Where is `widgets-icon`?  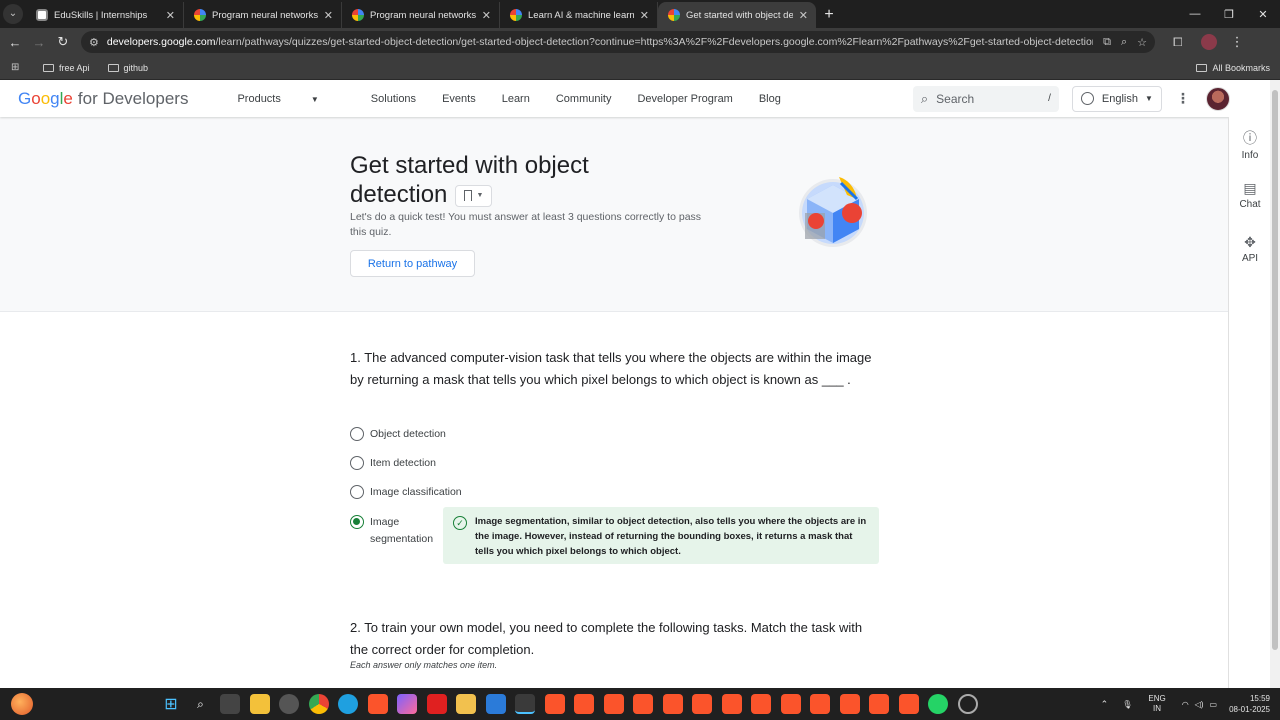
widgets-icon is located at coordinates (22, 704).